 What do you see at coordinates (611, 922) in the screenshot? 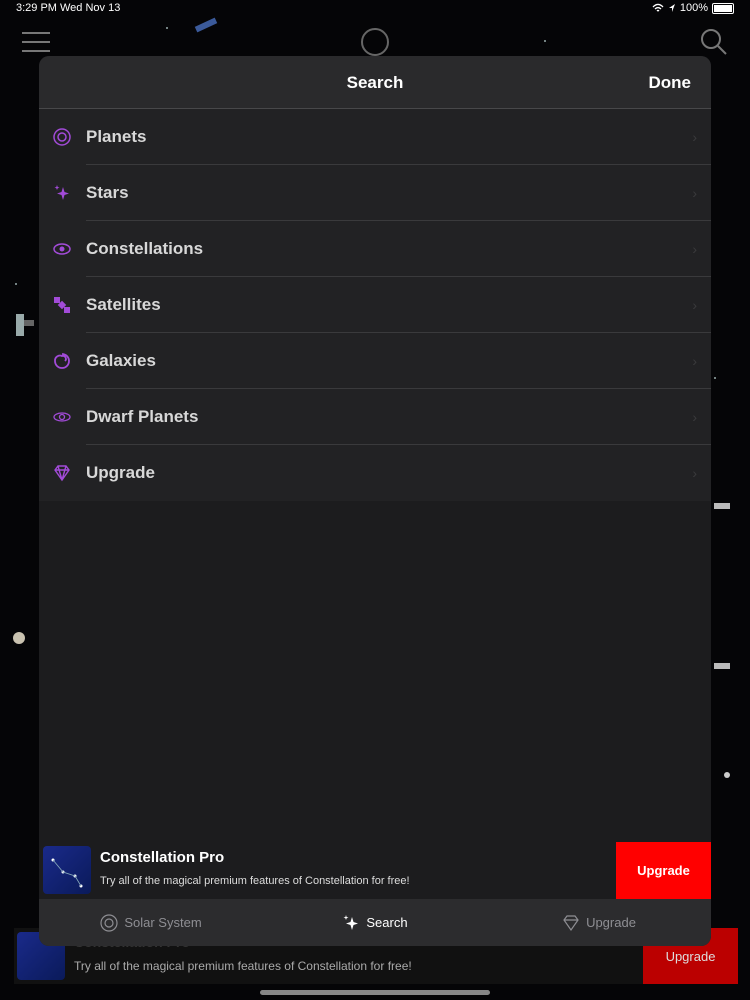
I see `tab-label: Upgrade` at bounding box center [611, 922].